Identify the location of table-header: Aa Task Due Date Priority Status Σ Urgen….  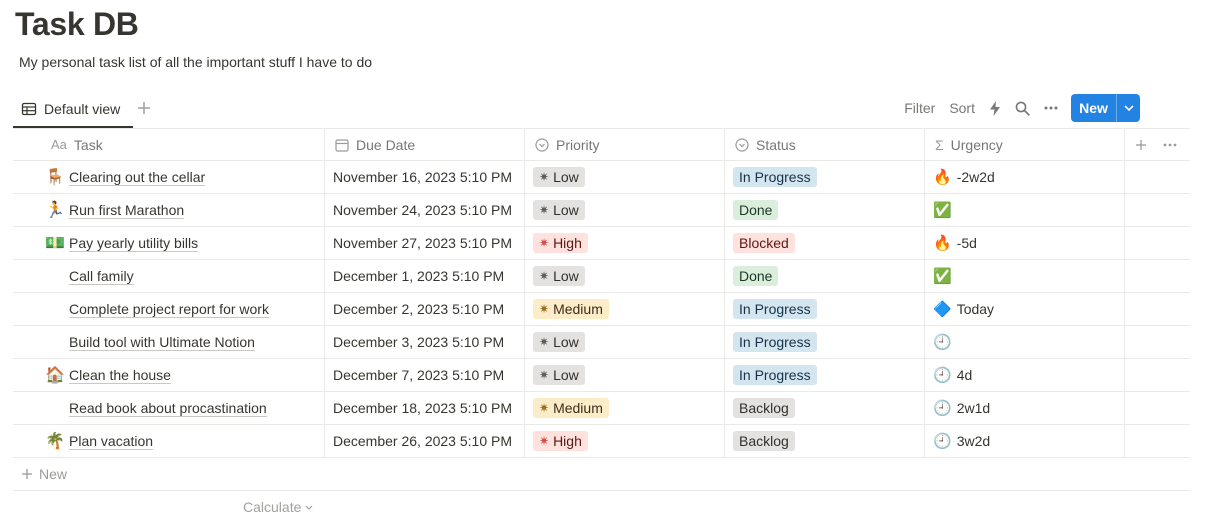
(601, 144).